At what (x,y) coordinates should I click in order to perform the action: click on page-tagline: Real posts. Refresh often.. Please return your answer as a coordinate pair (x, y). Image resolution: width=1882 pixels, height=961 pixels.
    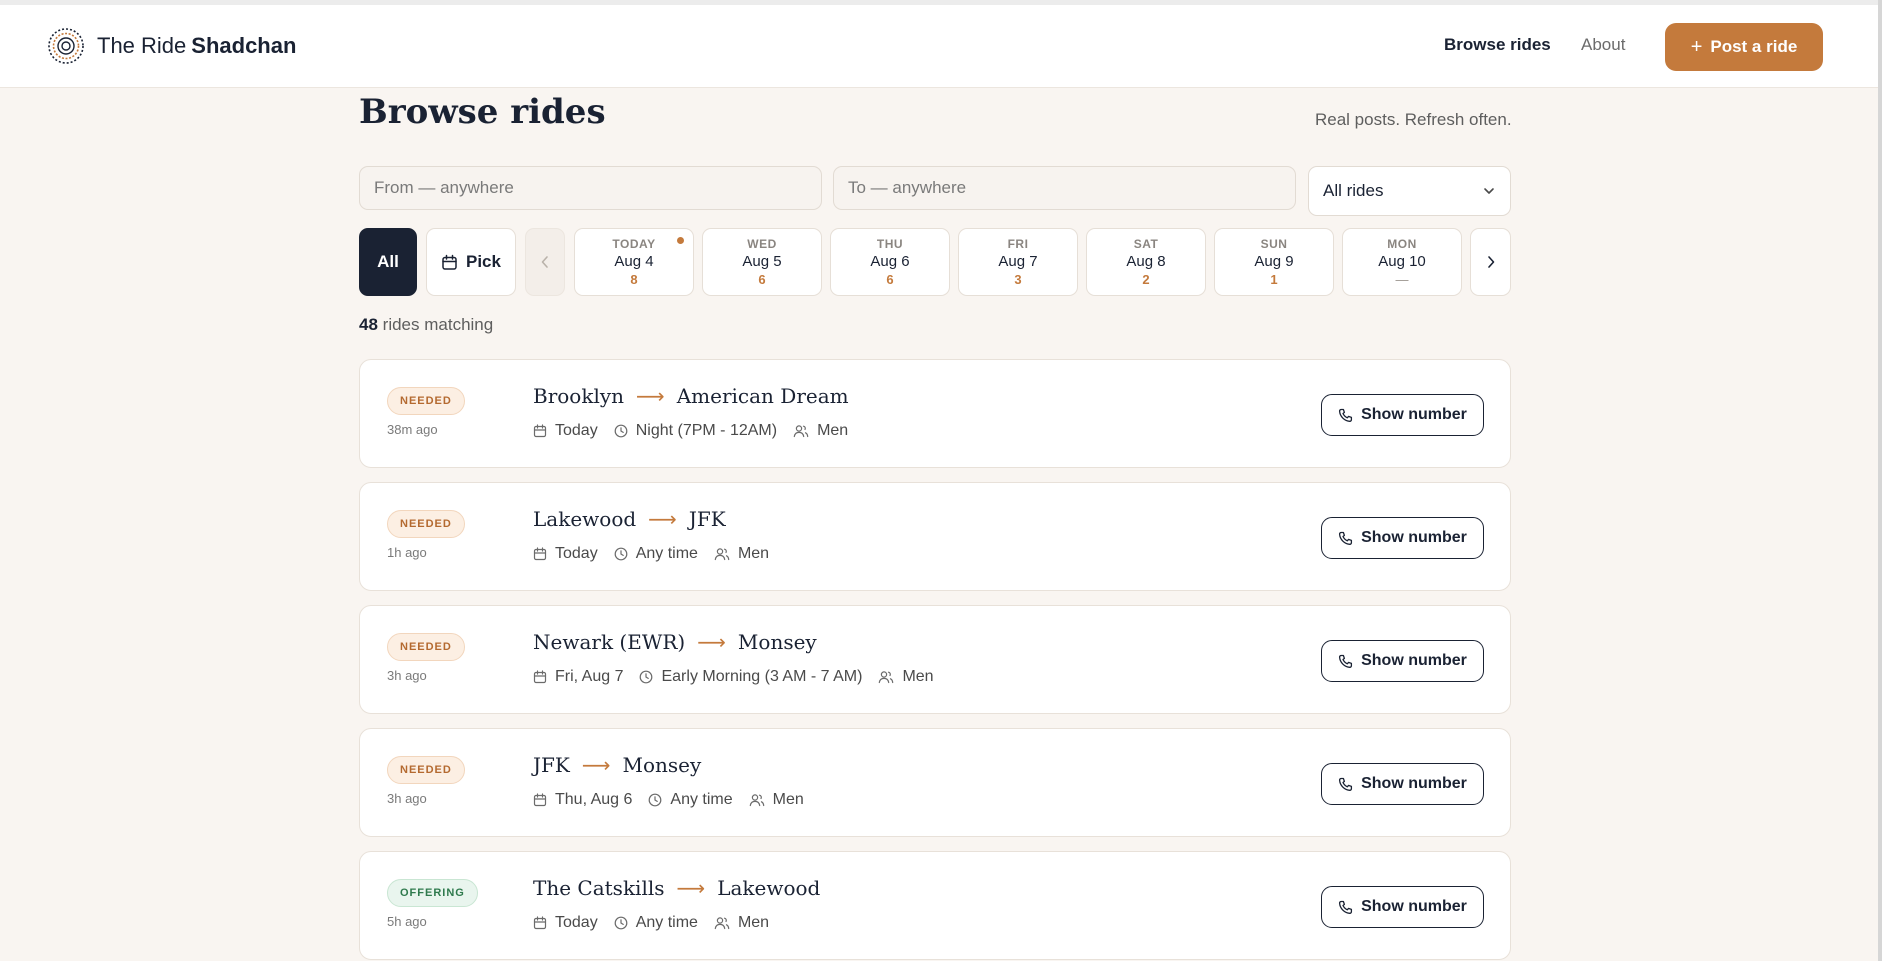
    Looking at the image, I should click on (1413, 119).